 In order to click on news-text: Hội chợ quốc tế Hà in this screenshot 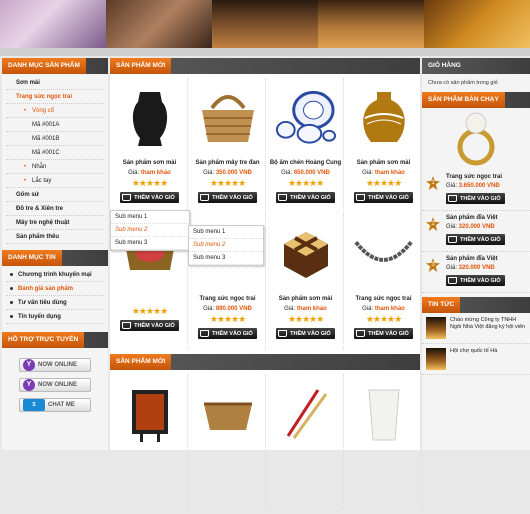, I will do `click(473, 359)`.